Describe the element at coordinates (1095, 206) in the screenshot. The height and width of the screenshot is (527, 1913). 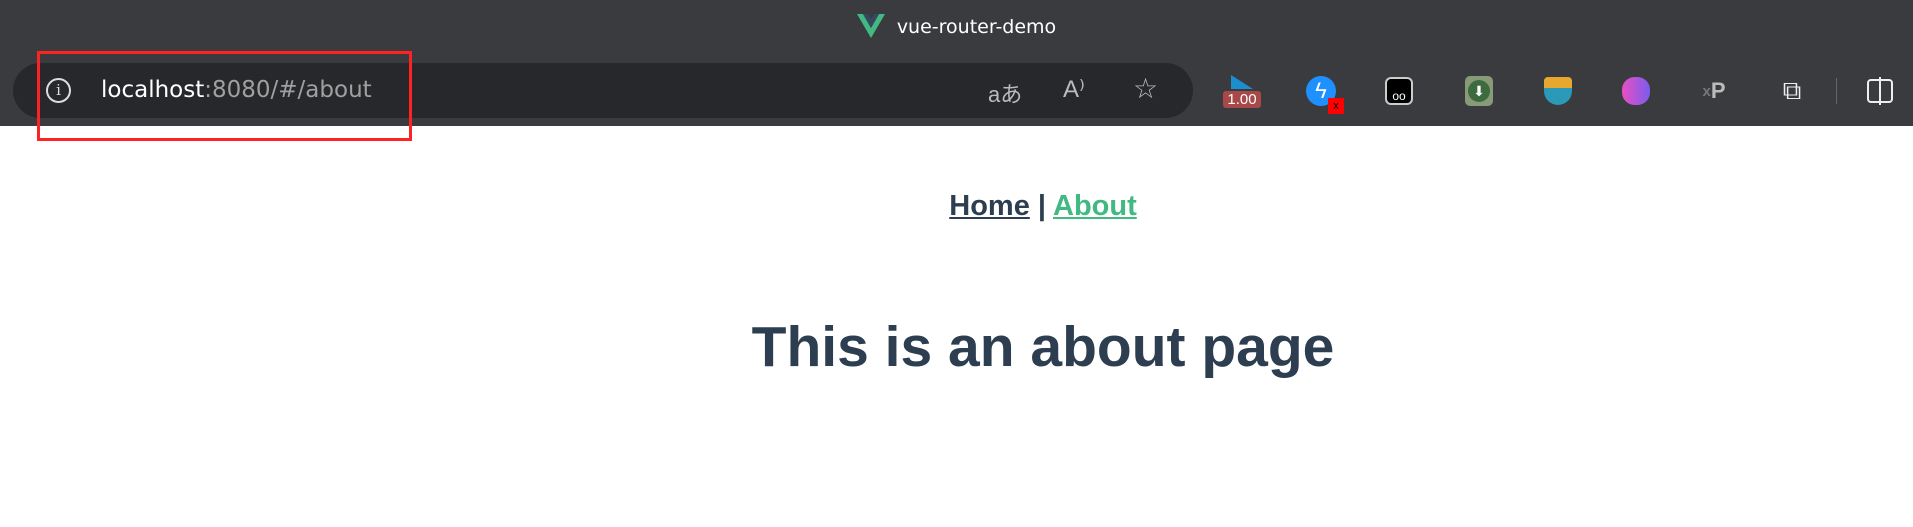
I see `nav-link-about: About` at that location.